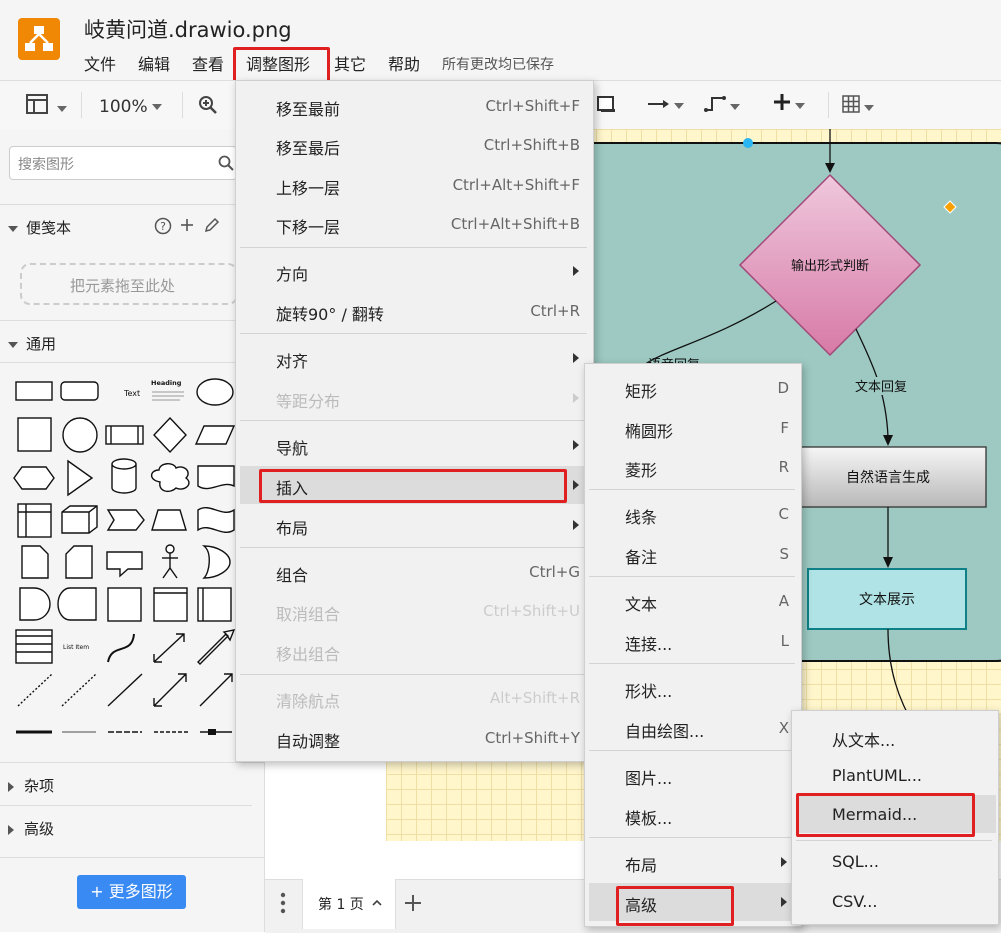 This screenshot has height=933, width=1001. I want to click on menu-item-to-front: 移至最前, so click(308, 108).